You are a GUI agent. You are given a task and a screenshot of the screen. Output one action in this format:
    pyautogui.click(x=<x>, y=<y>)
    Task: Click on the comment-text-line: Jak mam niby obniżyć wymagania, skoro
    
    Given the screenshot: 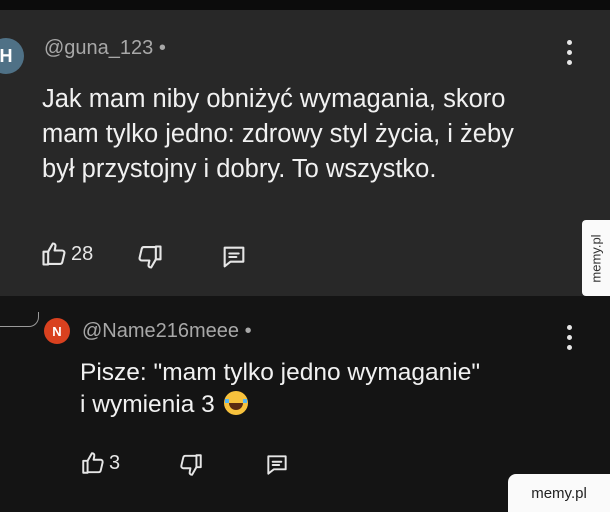 What is the action you would take?
    pyautogui.click(x=274, y=99)
    